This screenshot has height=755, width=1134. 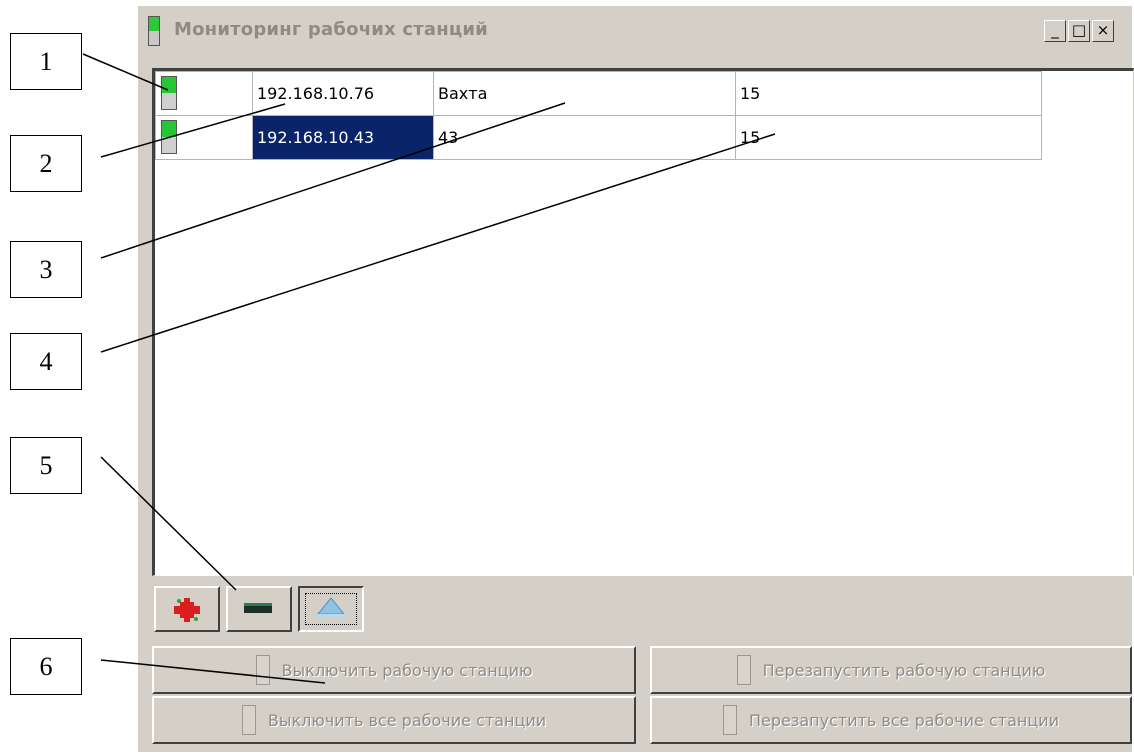 I want to click on dark-minus-icon, so click(x=258, y=608).